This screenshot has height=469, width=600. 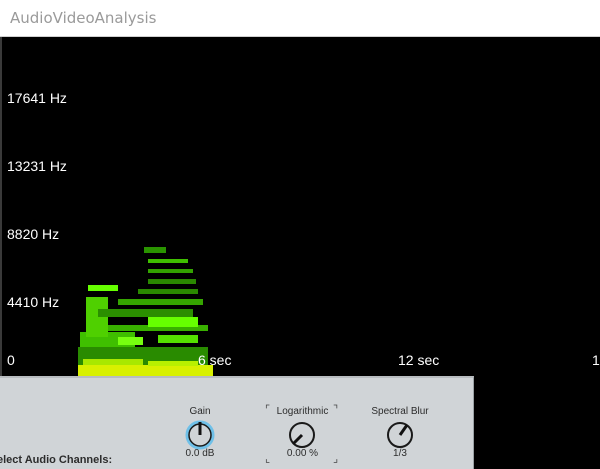 I want to click on bracket-bottom-left: ⌞, so click(x=268, y=459).